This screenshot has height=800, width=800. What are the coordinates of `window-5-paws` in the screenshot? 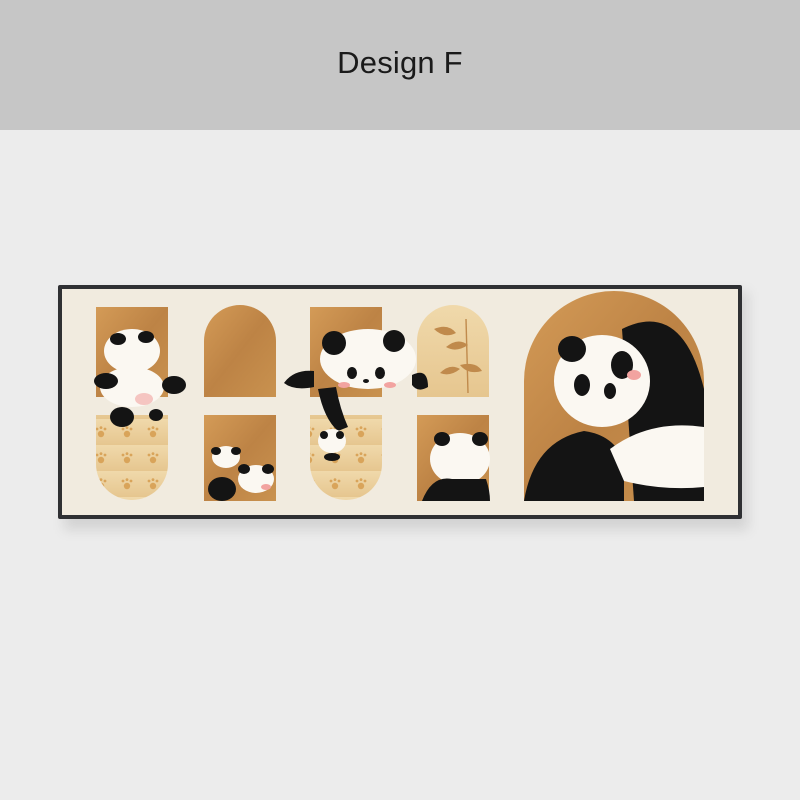 It's located at (132, 457).